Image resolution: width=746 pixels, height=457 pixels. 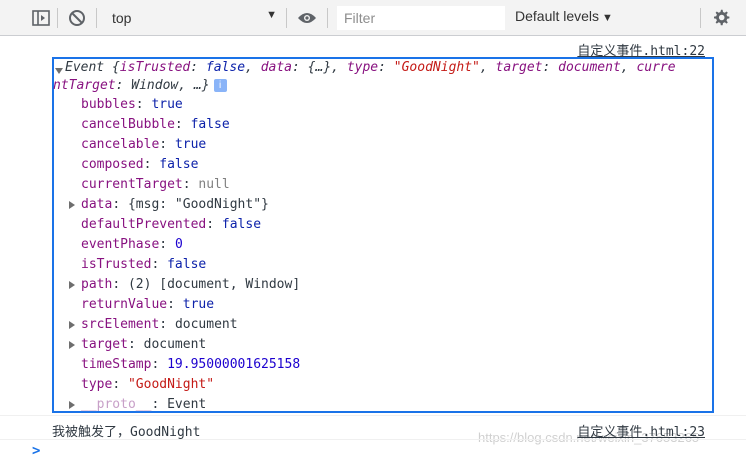 I want to click on property-key: srcElement, so click(x=120, y=324).